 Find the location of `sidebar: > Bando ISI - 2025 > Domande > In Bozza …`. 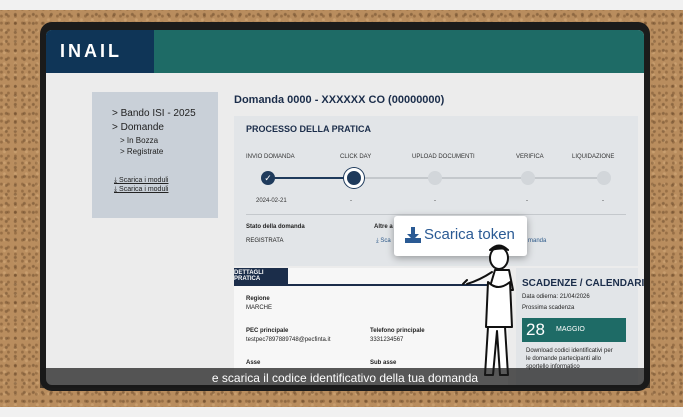

sidebar: > Bando ISI - 2025 > Domande > In Bozza … is located at coordinates (155, 155).